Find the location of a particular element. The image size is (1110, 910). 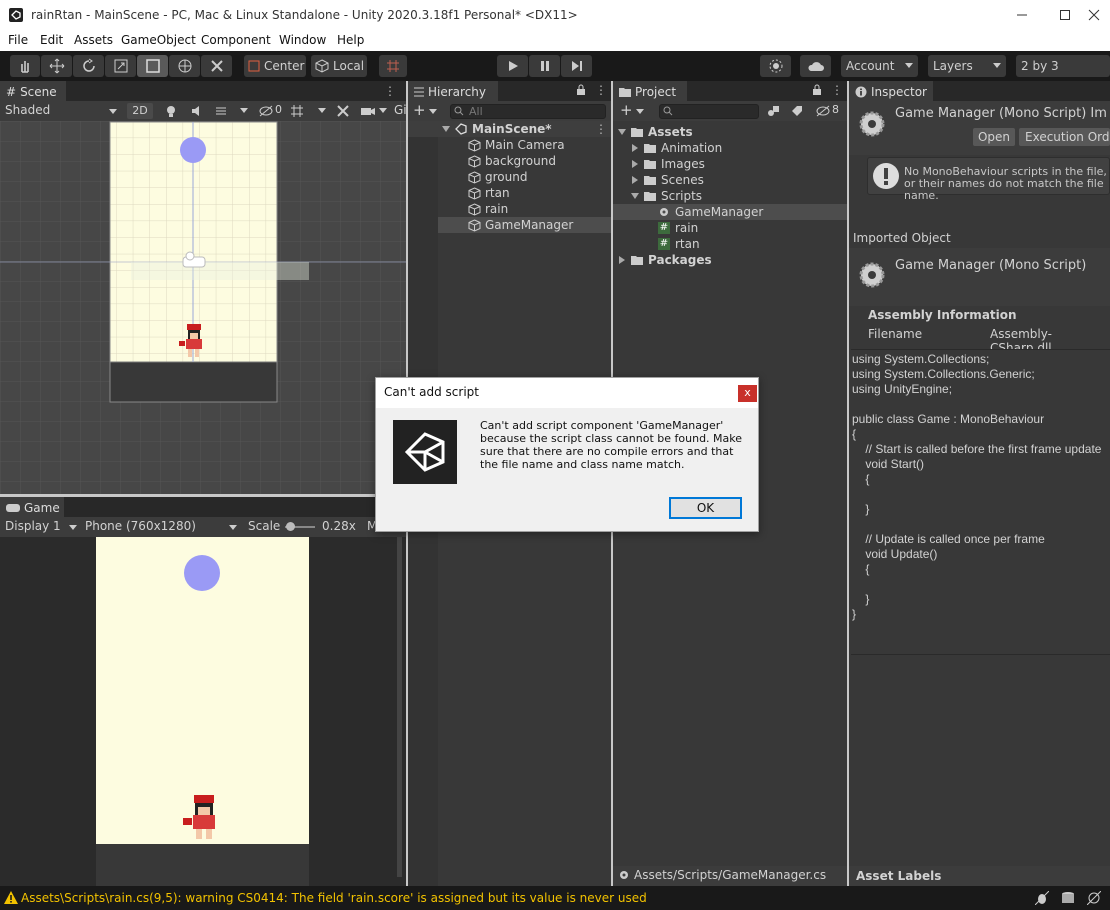

close-icon is located at coordinates (1094, 15).